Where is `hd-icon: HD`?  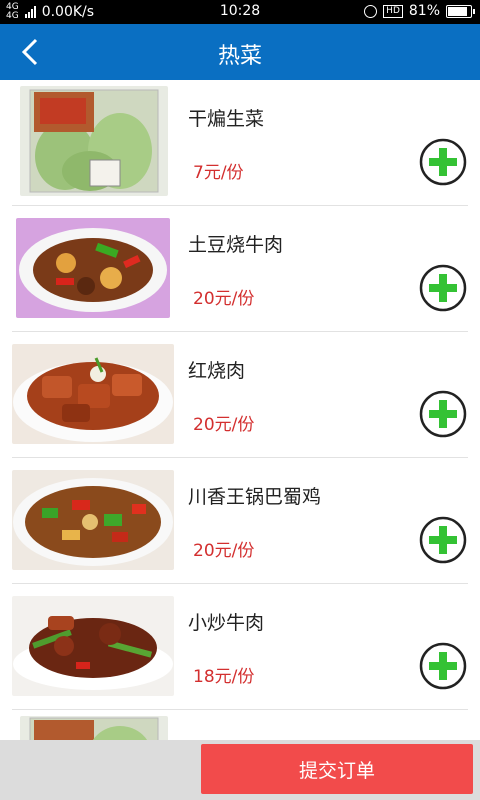 hd-icon: HD is located at coordinates (393, 11).